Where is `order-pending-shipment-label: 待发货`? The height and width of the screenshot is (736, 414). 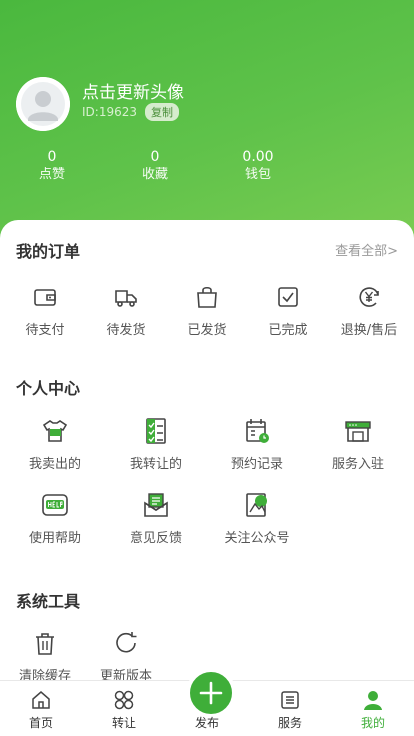
order-pending-shipment-label: 待发货 is located at coordinates (126, 330).